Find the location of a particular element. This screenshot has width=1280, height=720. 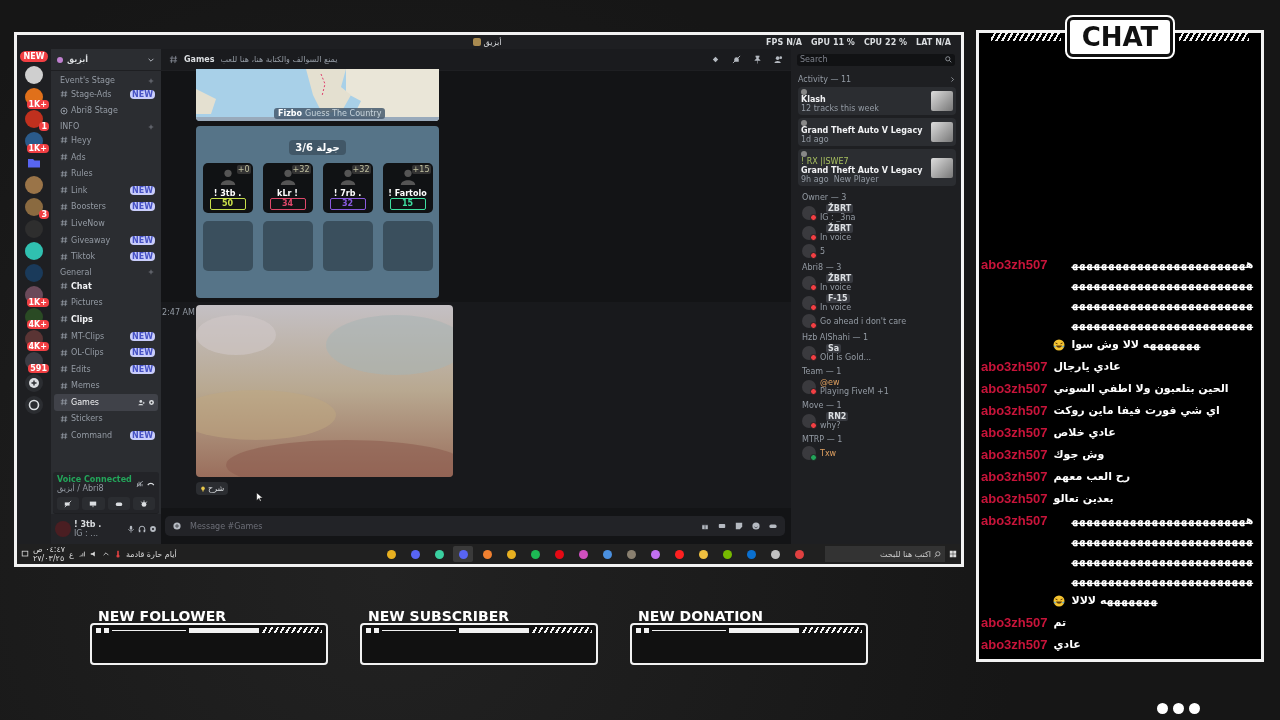

explain-button: شرح is located at coordinates (212, 488).